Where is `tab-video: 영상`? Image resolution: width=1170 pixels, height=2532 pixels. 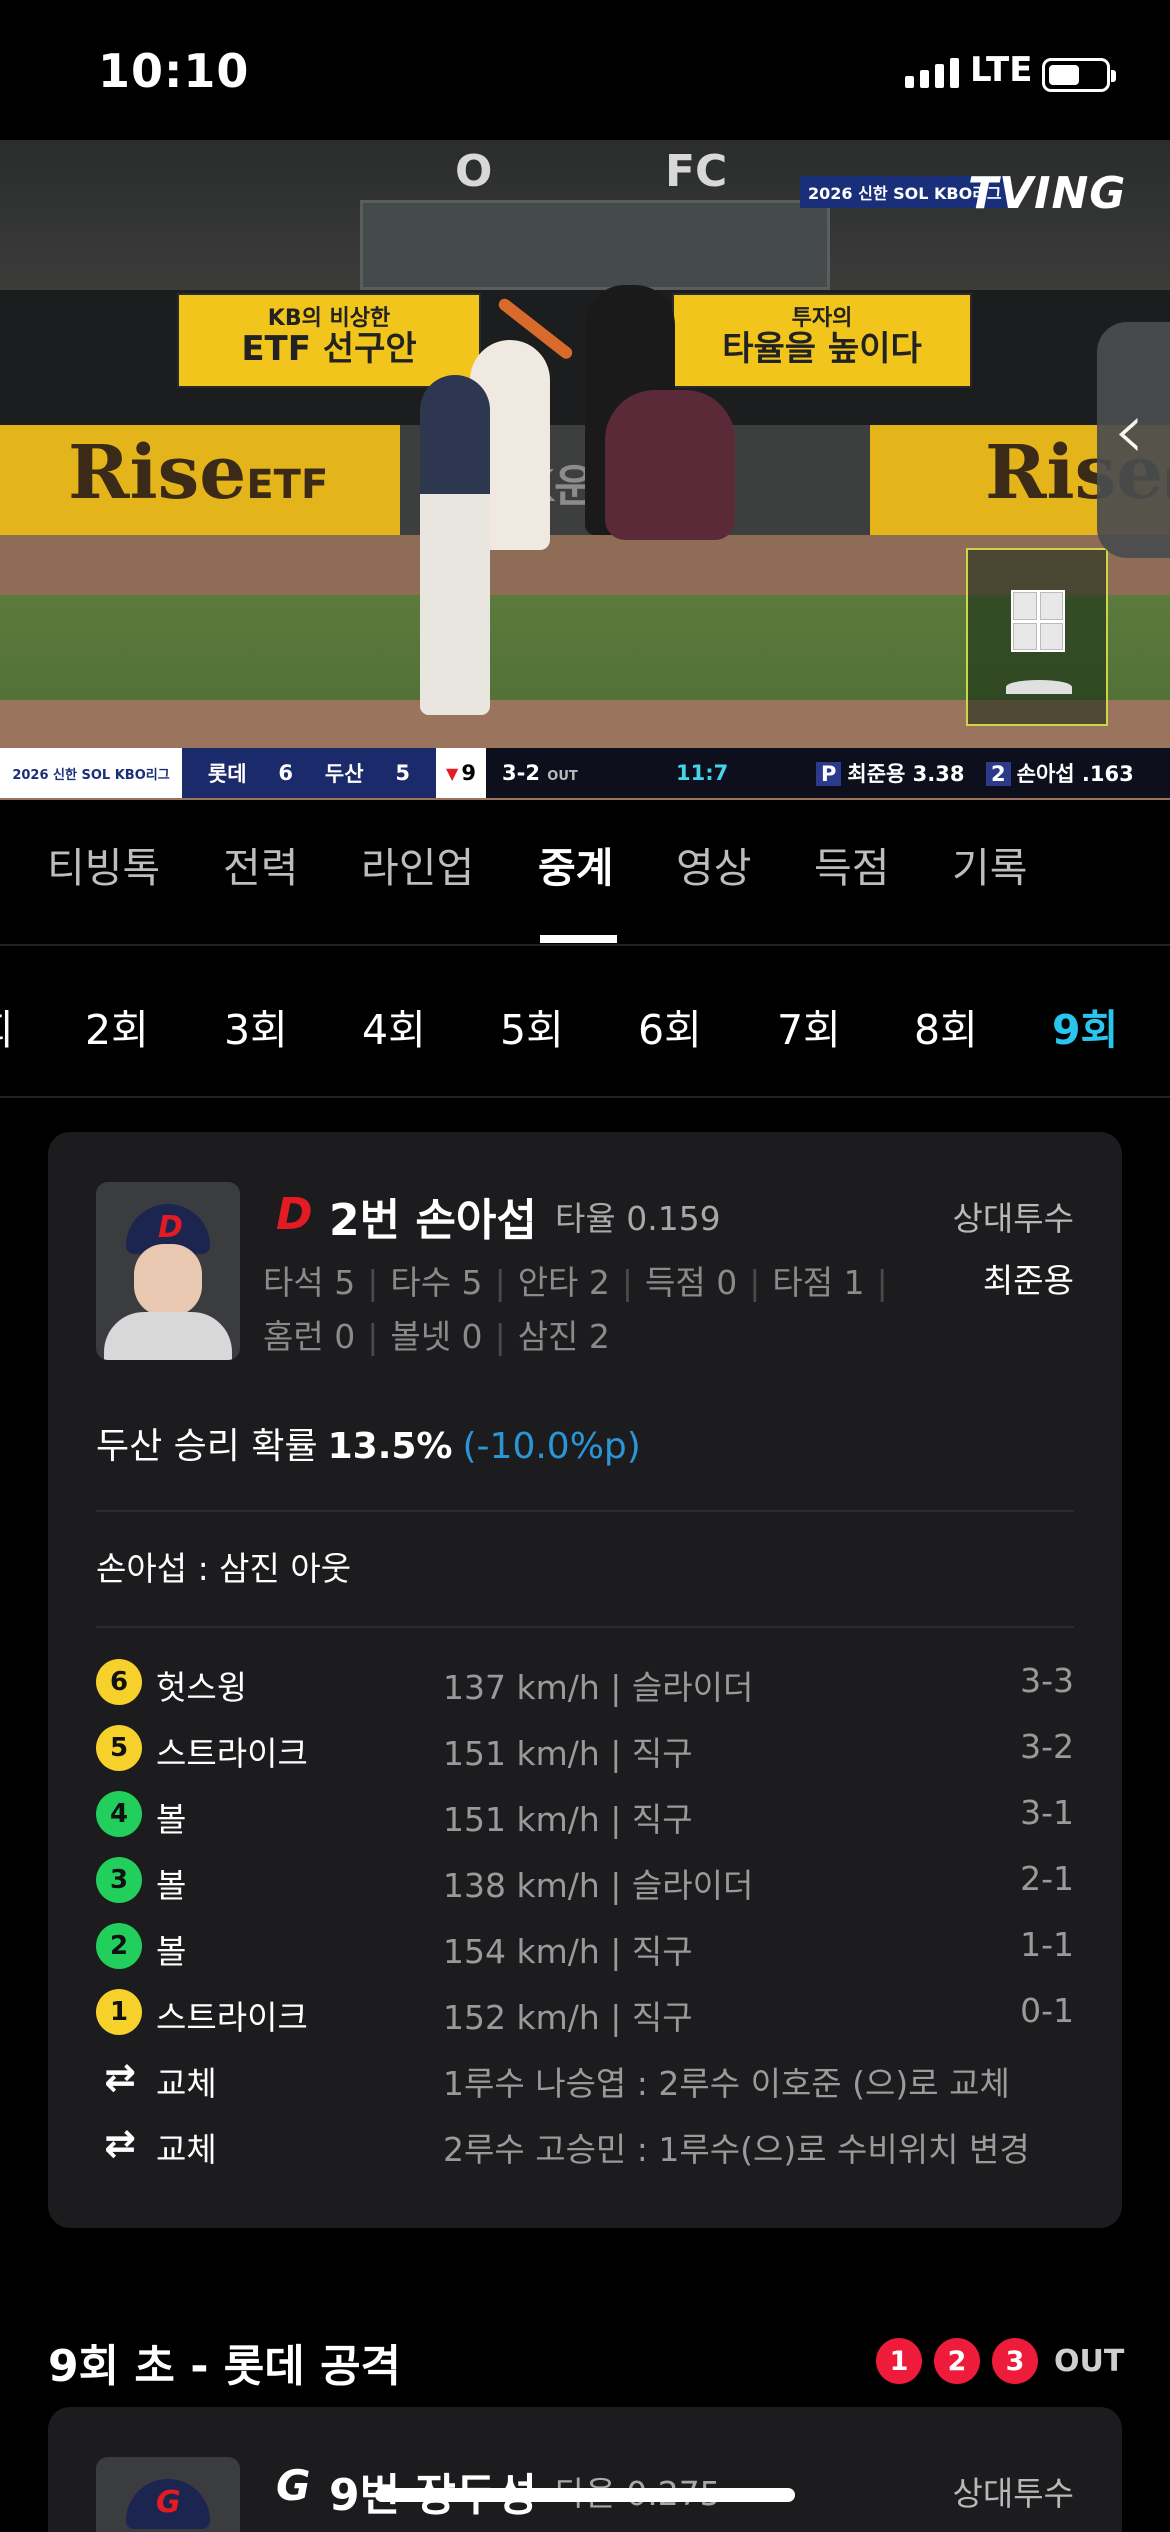
tab-video: 영상 is located at coordinates (713, 864).